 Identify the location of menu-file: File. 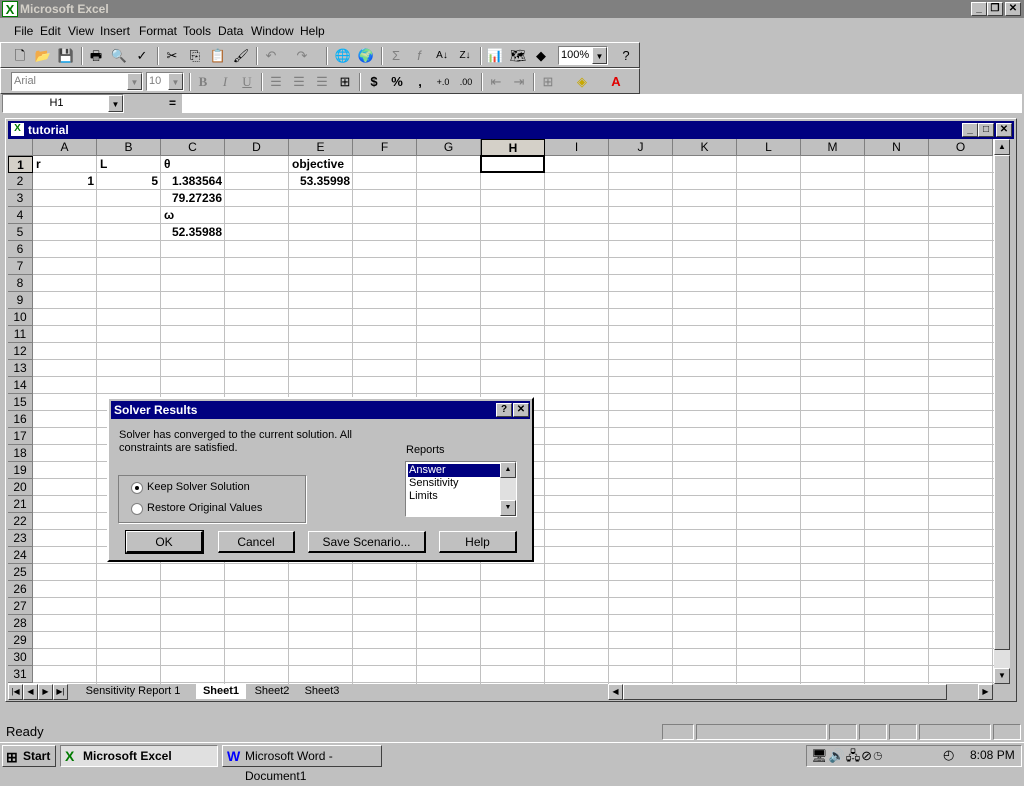
(23, 31).